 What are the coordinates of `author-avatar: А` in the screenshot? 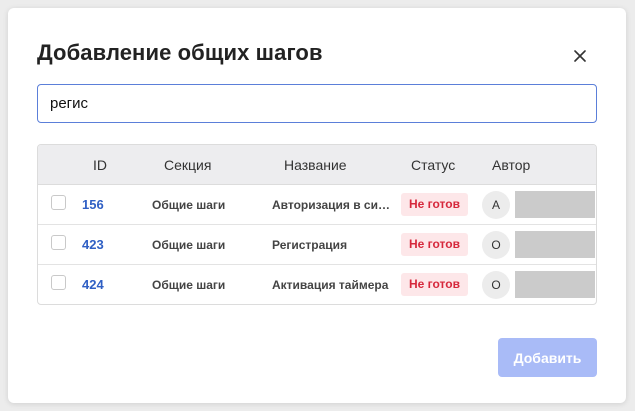 It's located at (496, 205).